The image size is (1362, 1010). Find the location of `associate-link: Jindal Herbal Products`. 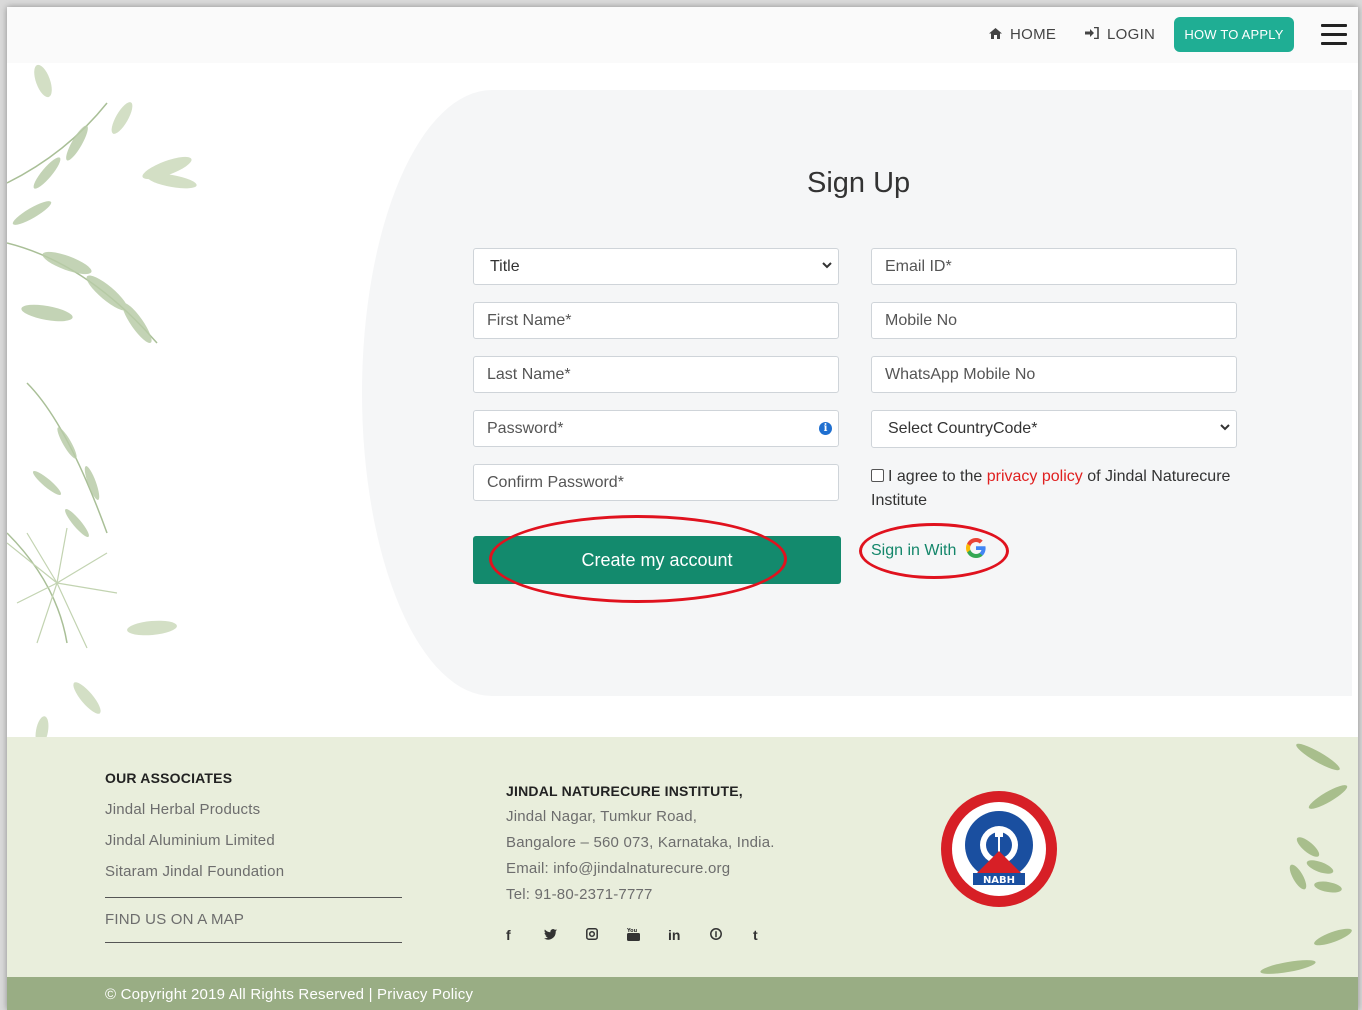

associate-link: Jindal Herbal Products is located at coordinates (182, 809).